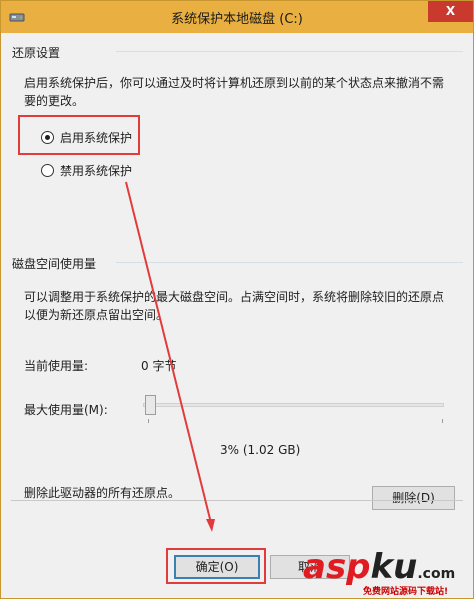 Image resolution: width=474 pixels, height=599 pixels. I want to click on max-usage-value: 3% (1.02 GB), so click(260, 450).